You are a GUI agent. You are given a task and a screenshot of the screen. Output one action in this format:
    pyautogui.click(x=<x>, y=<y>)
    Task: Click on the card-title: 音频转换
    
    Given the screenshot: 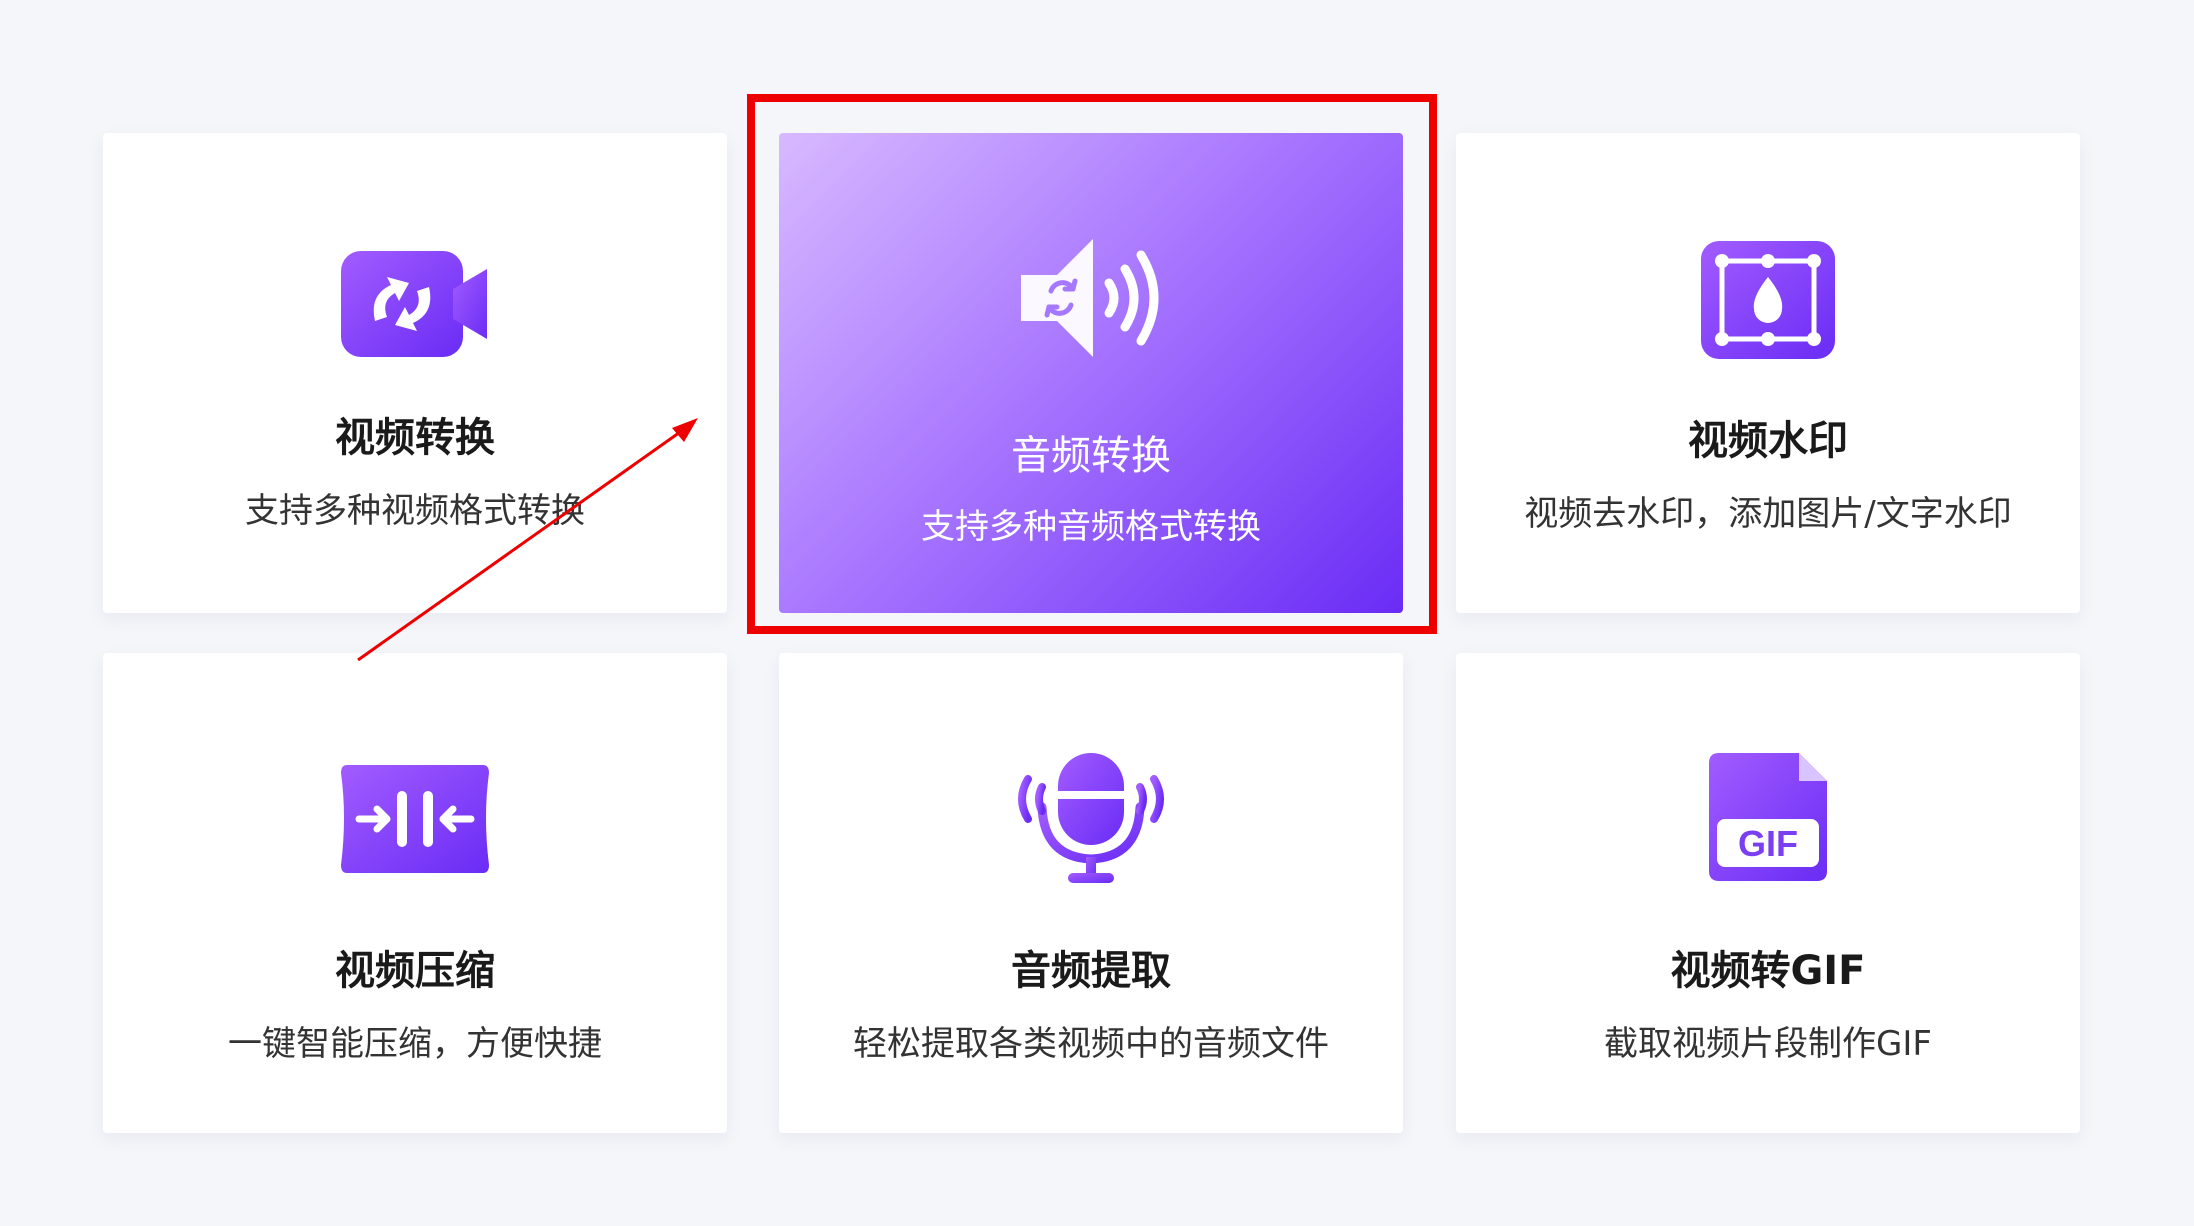 What is the action you would take?
    pyautogui.click(x=1091, y=456)
    